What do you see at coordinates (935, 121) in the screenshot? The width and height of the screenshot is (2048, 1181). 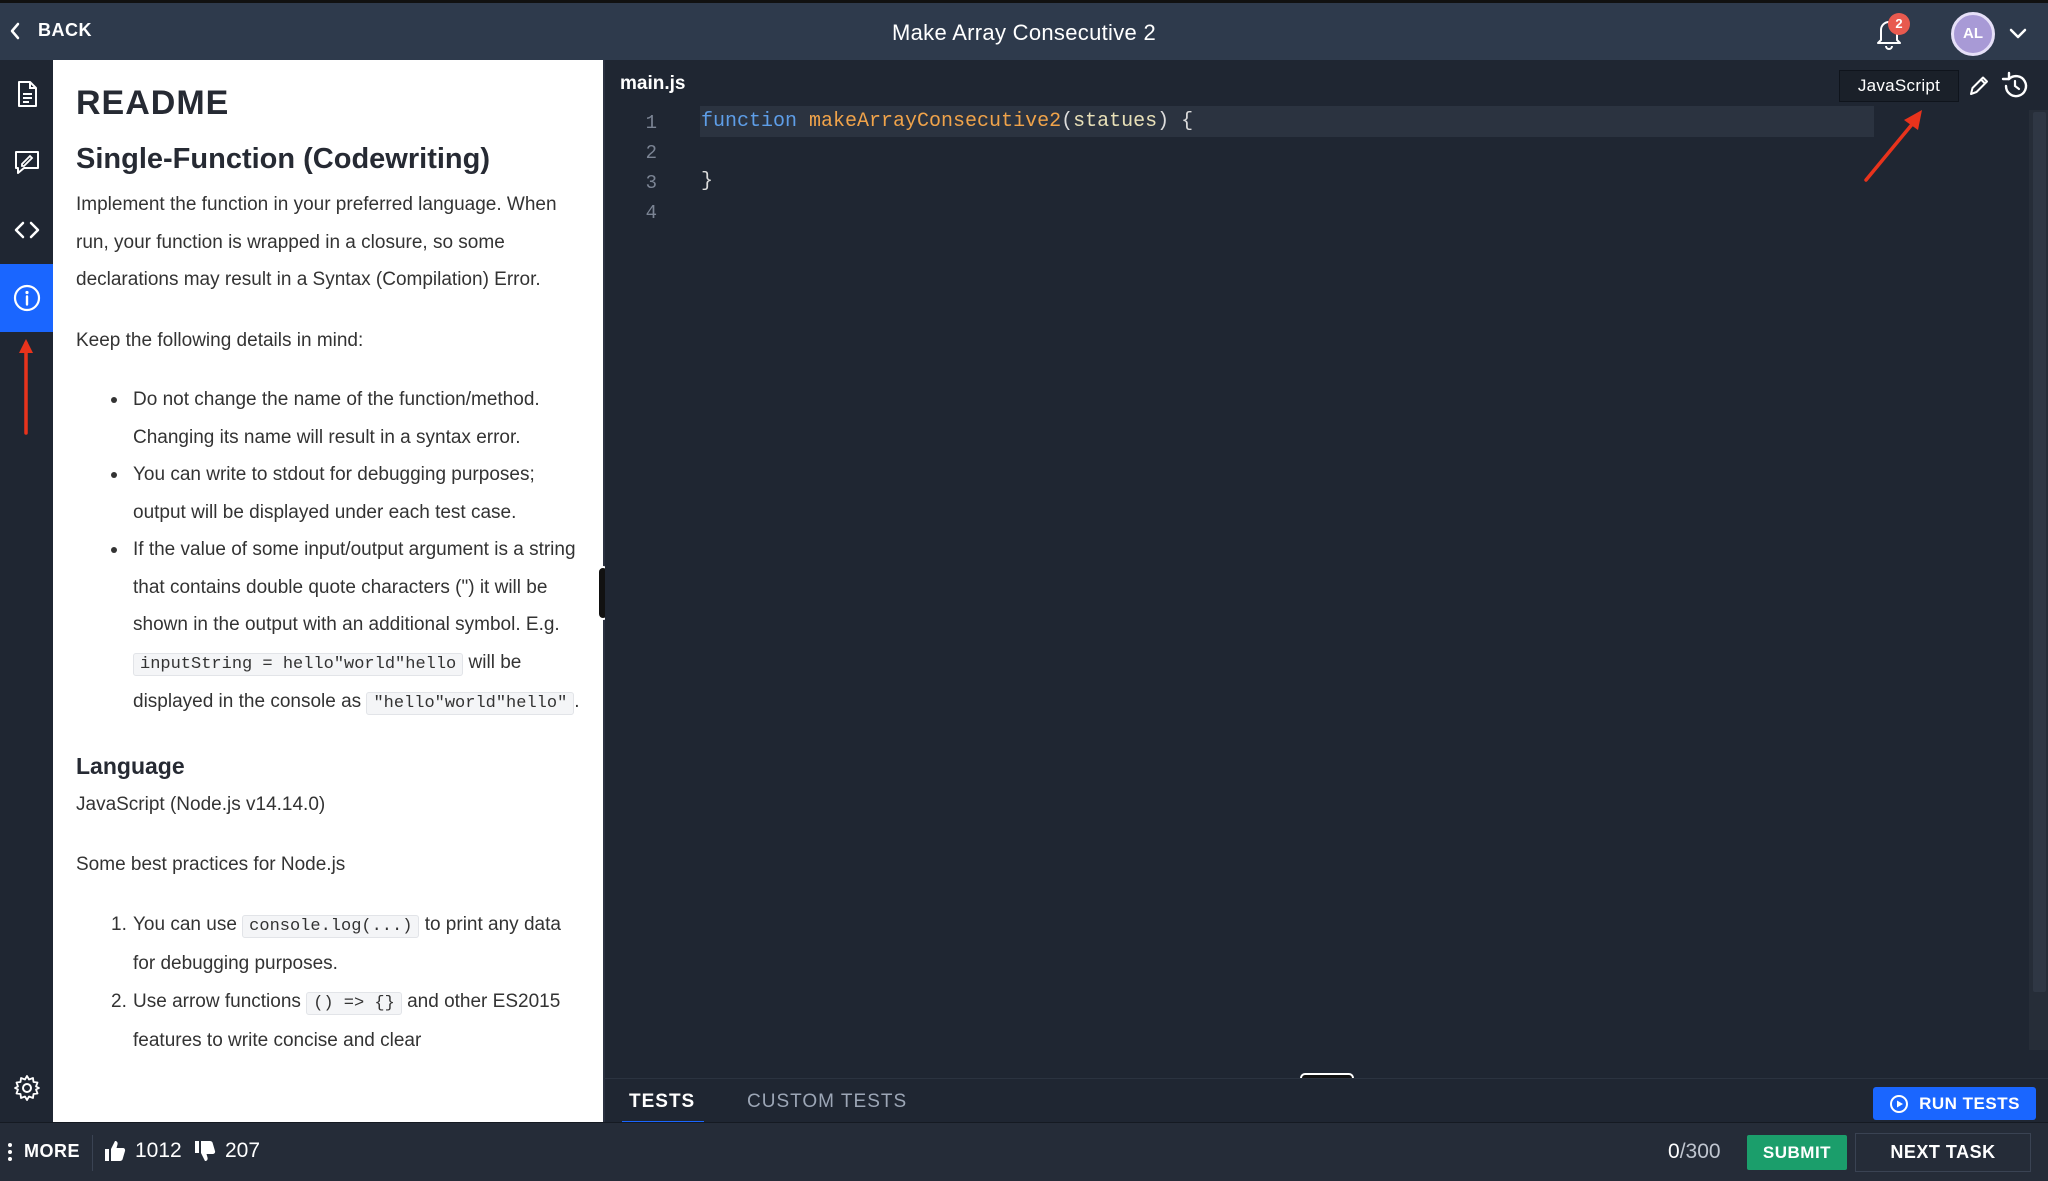 I see `code-function-name: makeArrayConsecutive2` at bounding box center [935, 121].